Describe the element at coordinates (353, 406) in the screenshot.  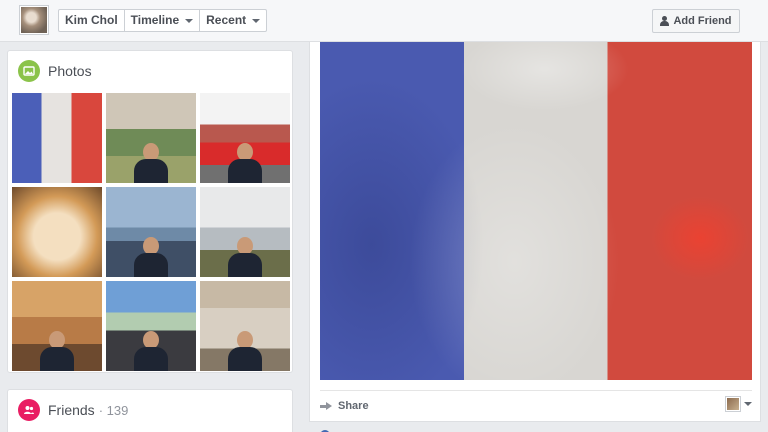
I see `share-label: Share` at that location.